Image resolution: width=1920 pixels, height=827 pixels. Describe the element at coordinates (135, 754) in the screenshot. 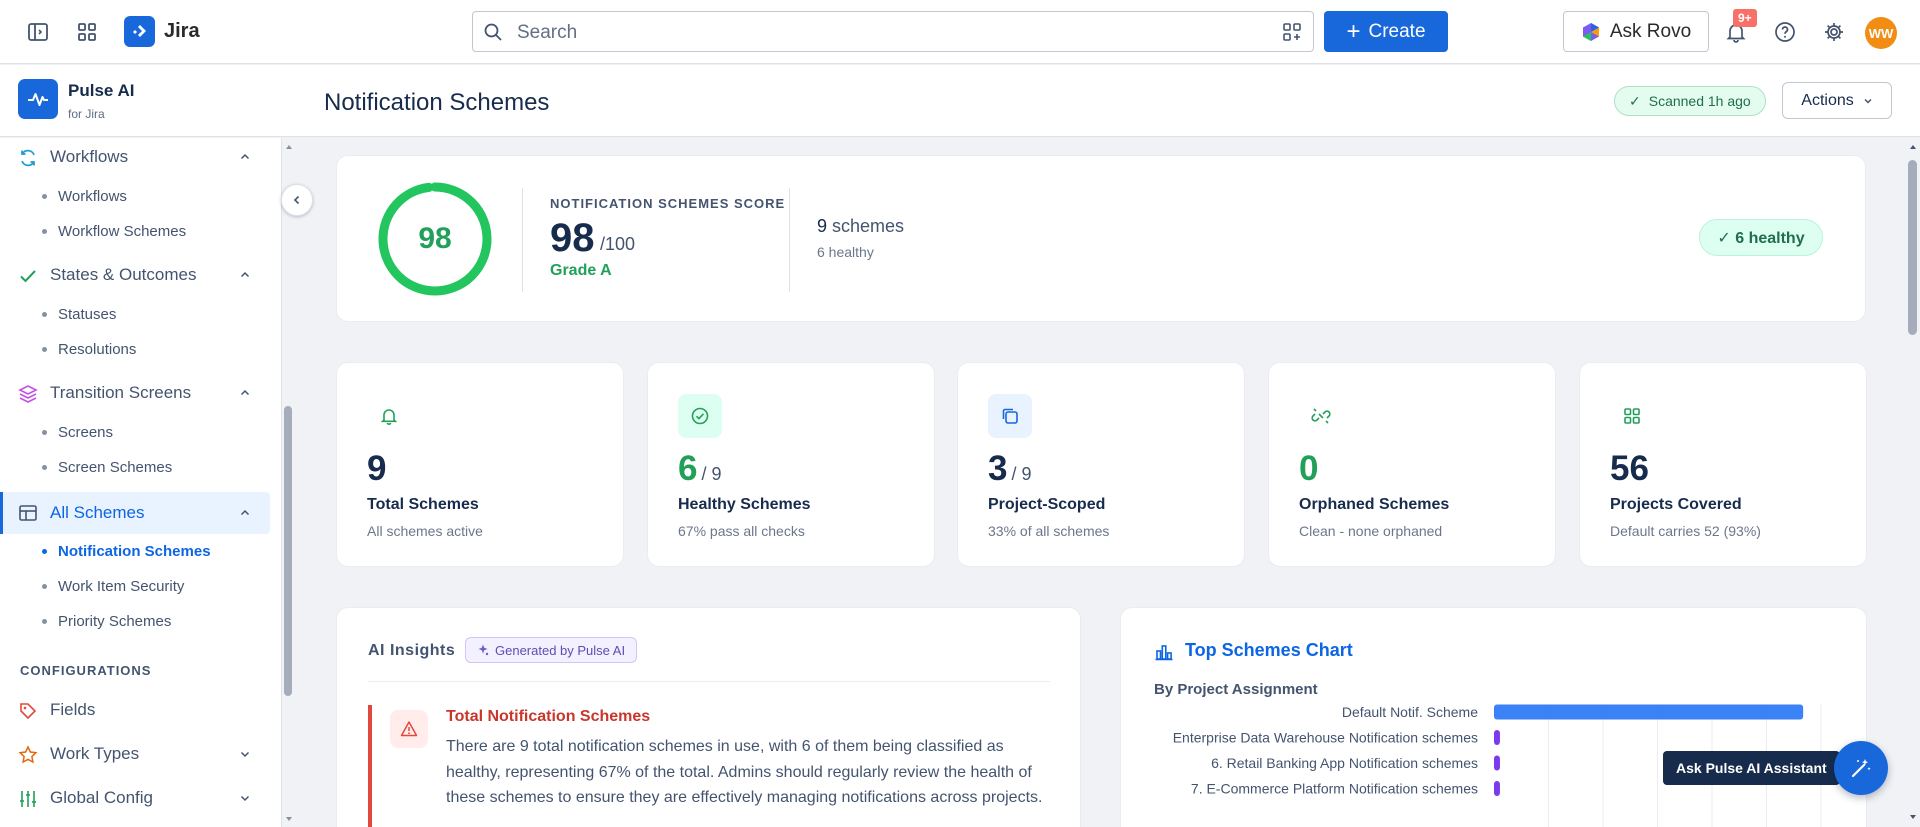

I see `sidebar-item-work-types: Work Types` at that location.